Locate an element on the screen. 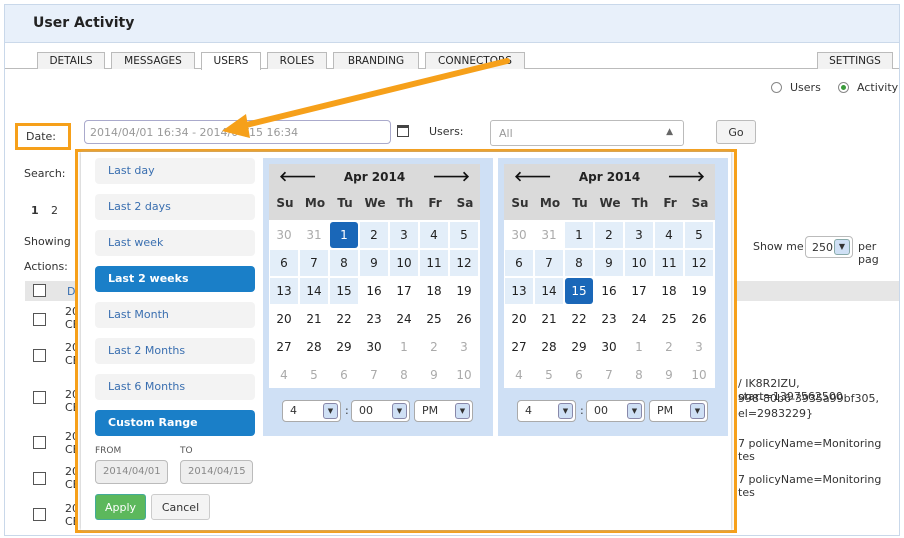 The width and height of the screenshot is (904, 538). to-date-input: 2014/04/15 is located at coordinates (216, 472).